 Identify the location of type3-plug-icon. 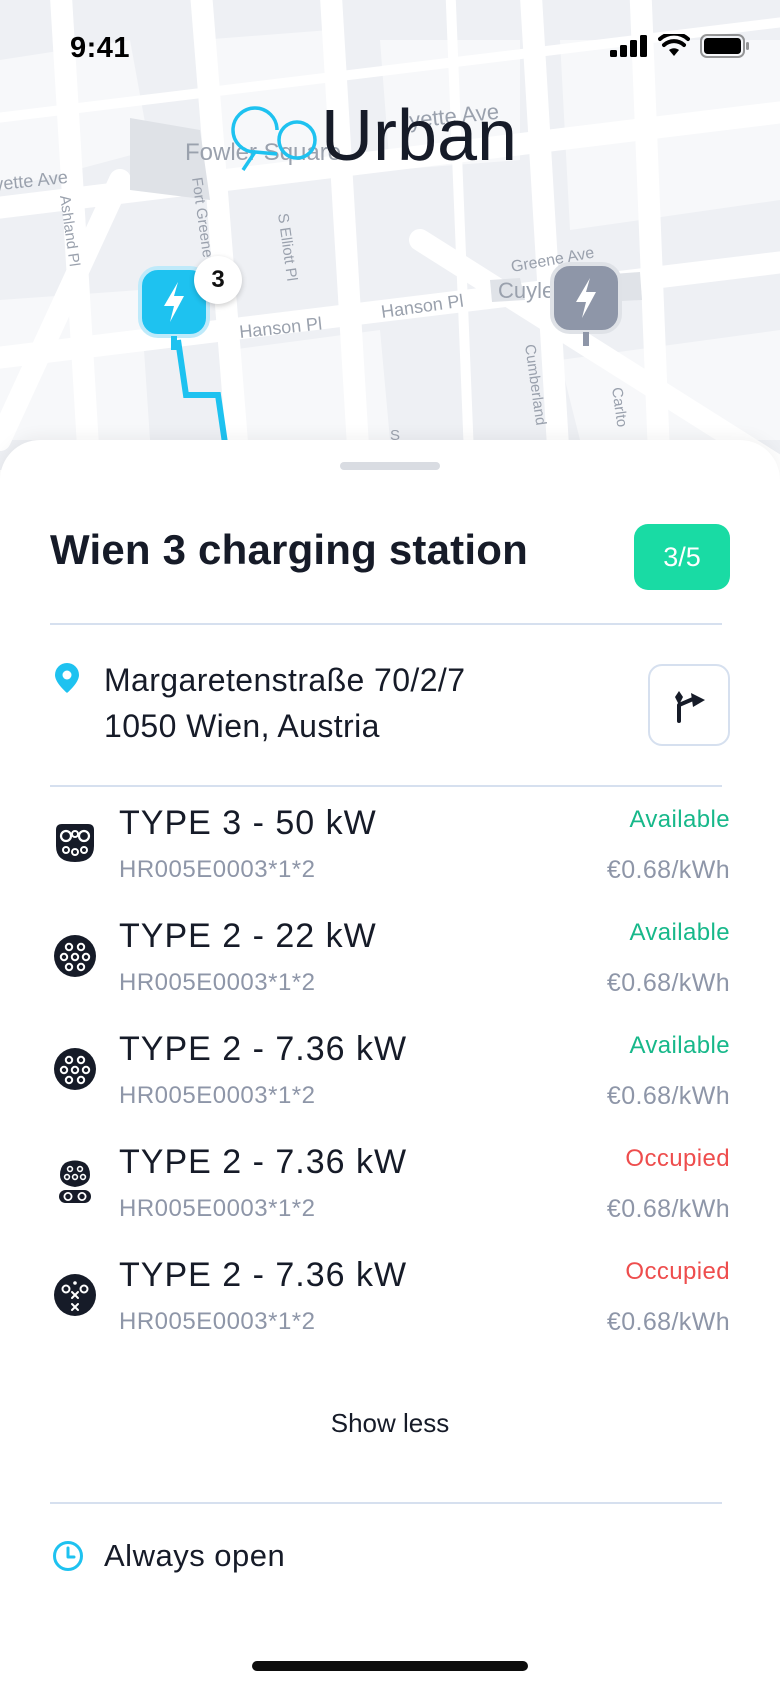
(75, 843).